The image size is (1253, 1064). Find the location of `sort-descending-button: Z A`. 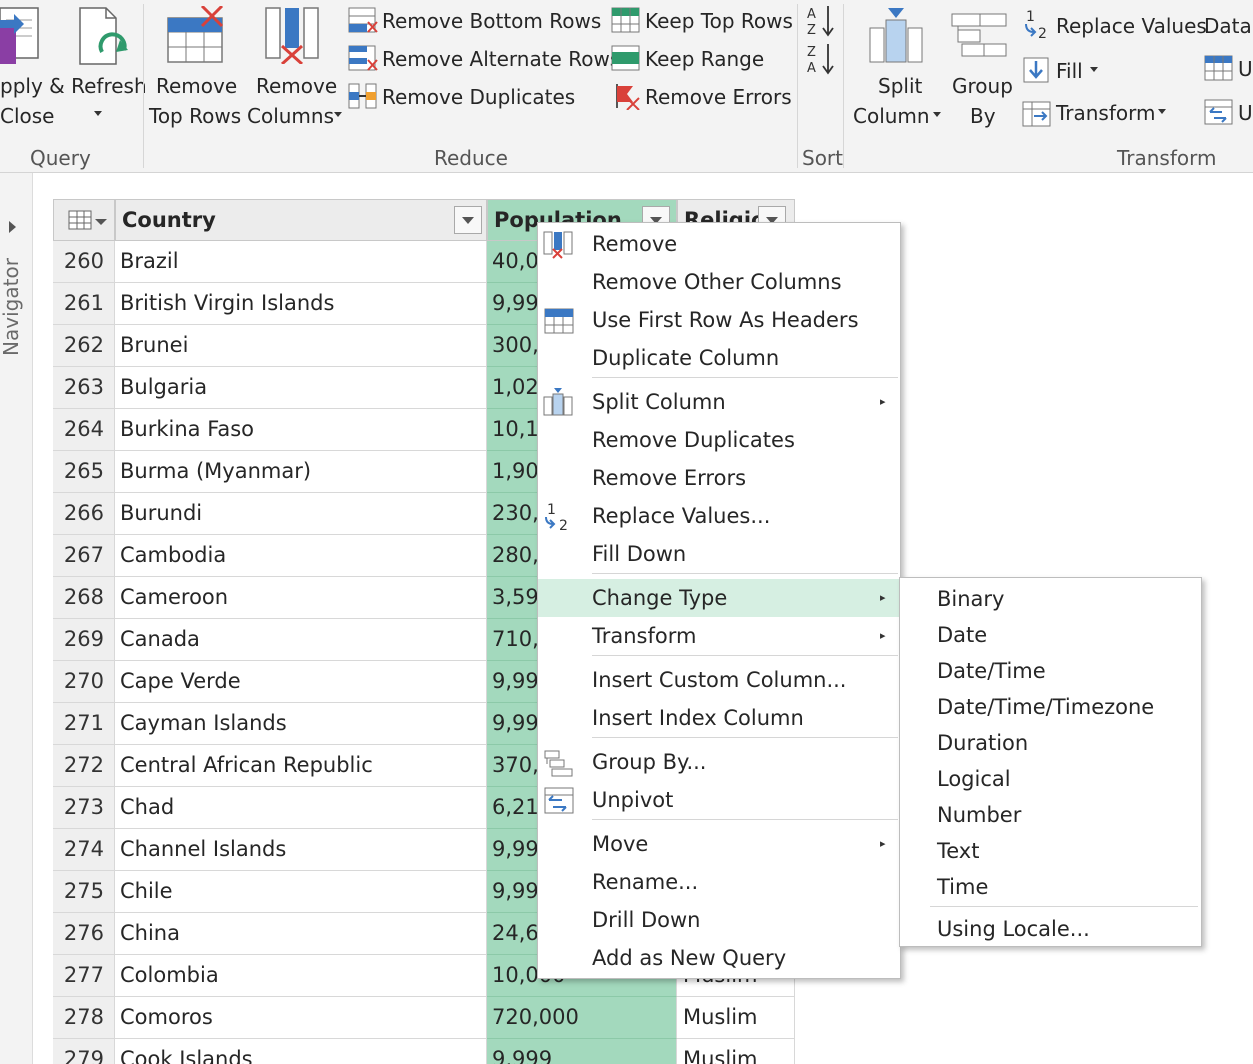

sort-descending-button: Z A is located at coordinates (821, 60).